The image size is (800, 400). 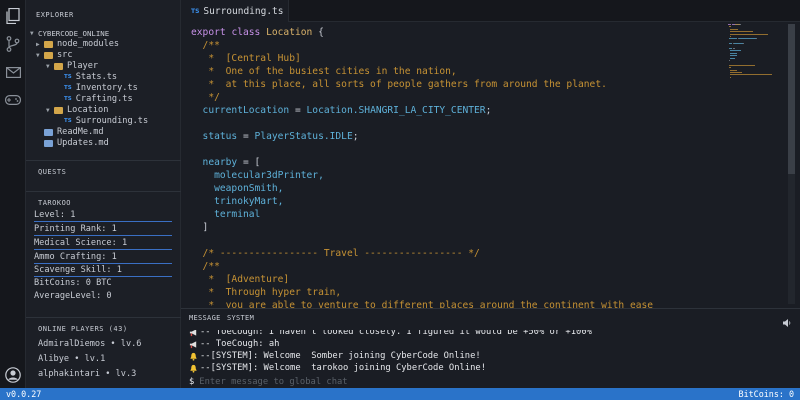 What do you see at coordinates (54, 203) in the screenshot?
I see `player-title: TAROKOO` at bounding box center [54, 203].